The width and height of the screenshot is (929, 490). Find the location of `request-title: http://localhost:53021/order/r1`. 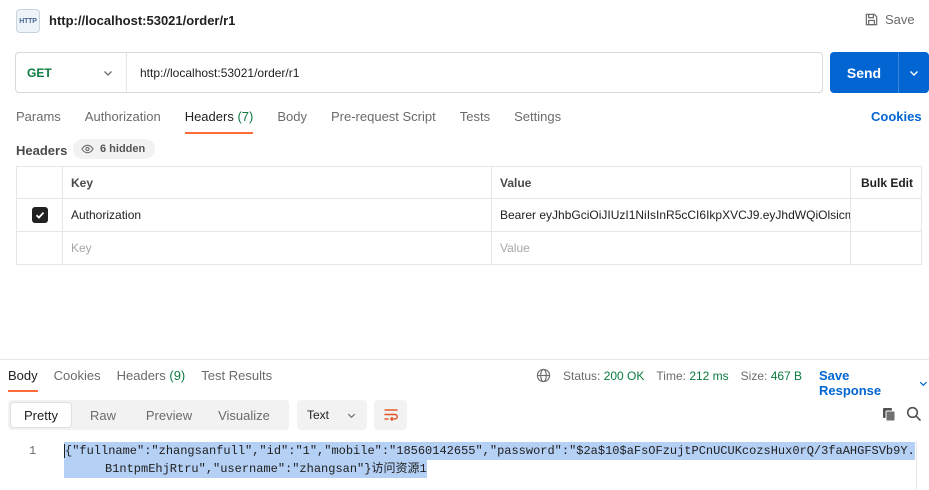

request-title: http://localhost:53021/order/r1 is located at coordinates (142, 20).